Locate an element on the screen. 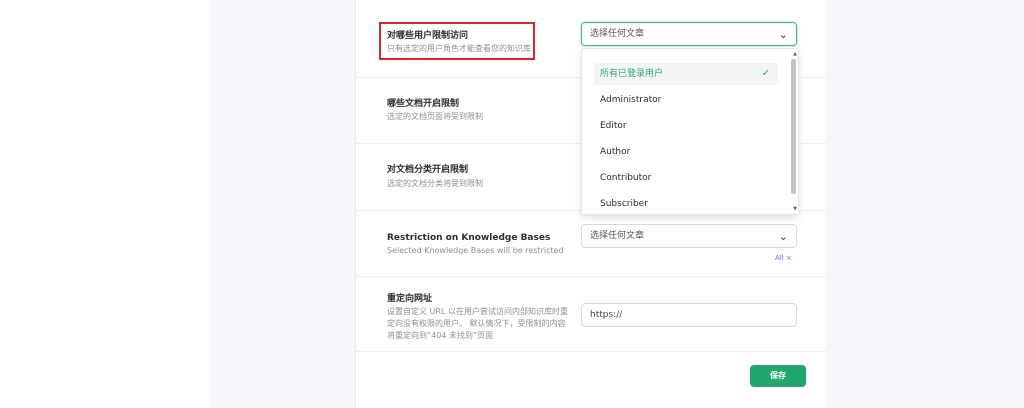 This screenshot has width=1024, height=408. check-icon: ✓ is located at coordinates (765, 73).